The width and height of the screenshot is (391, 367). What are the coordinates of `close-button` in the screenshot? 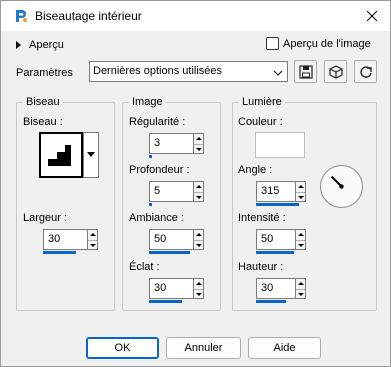 It's located at (371, 16).